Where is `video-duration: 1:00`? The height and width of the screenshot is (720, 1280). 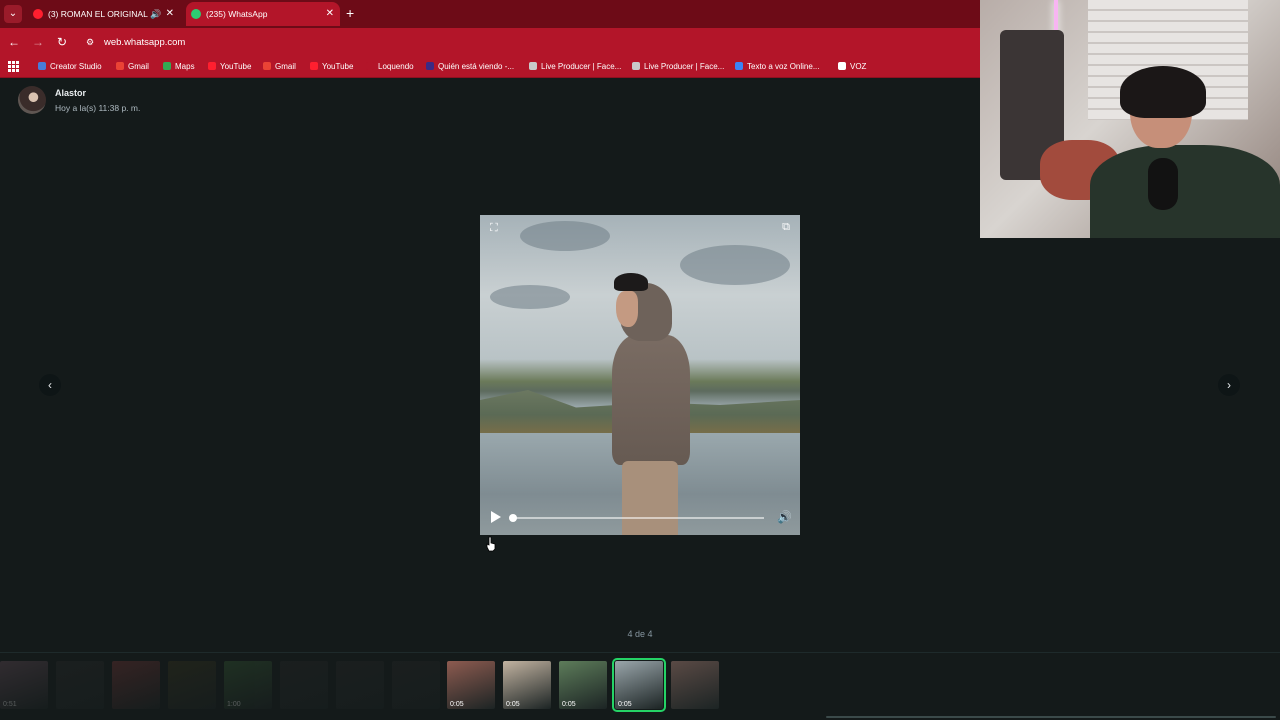 video-duration: 1:00 is located at coordinates (234, 704).